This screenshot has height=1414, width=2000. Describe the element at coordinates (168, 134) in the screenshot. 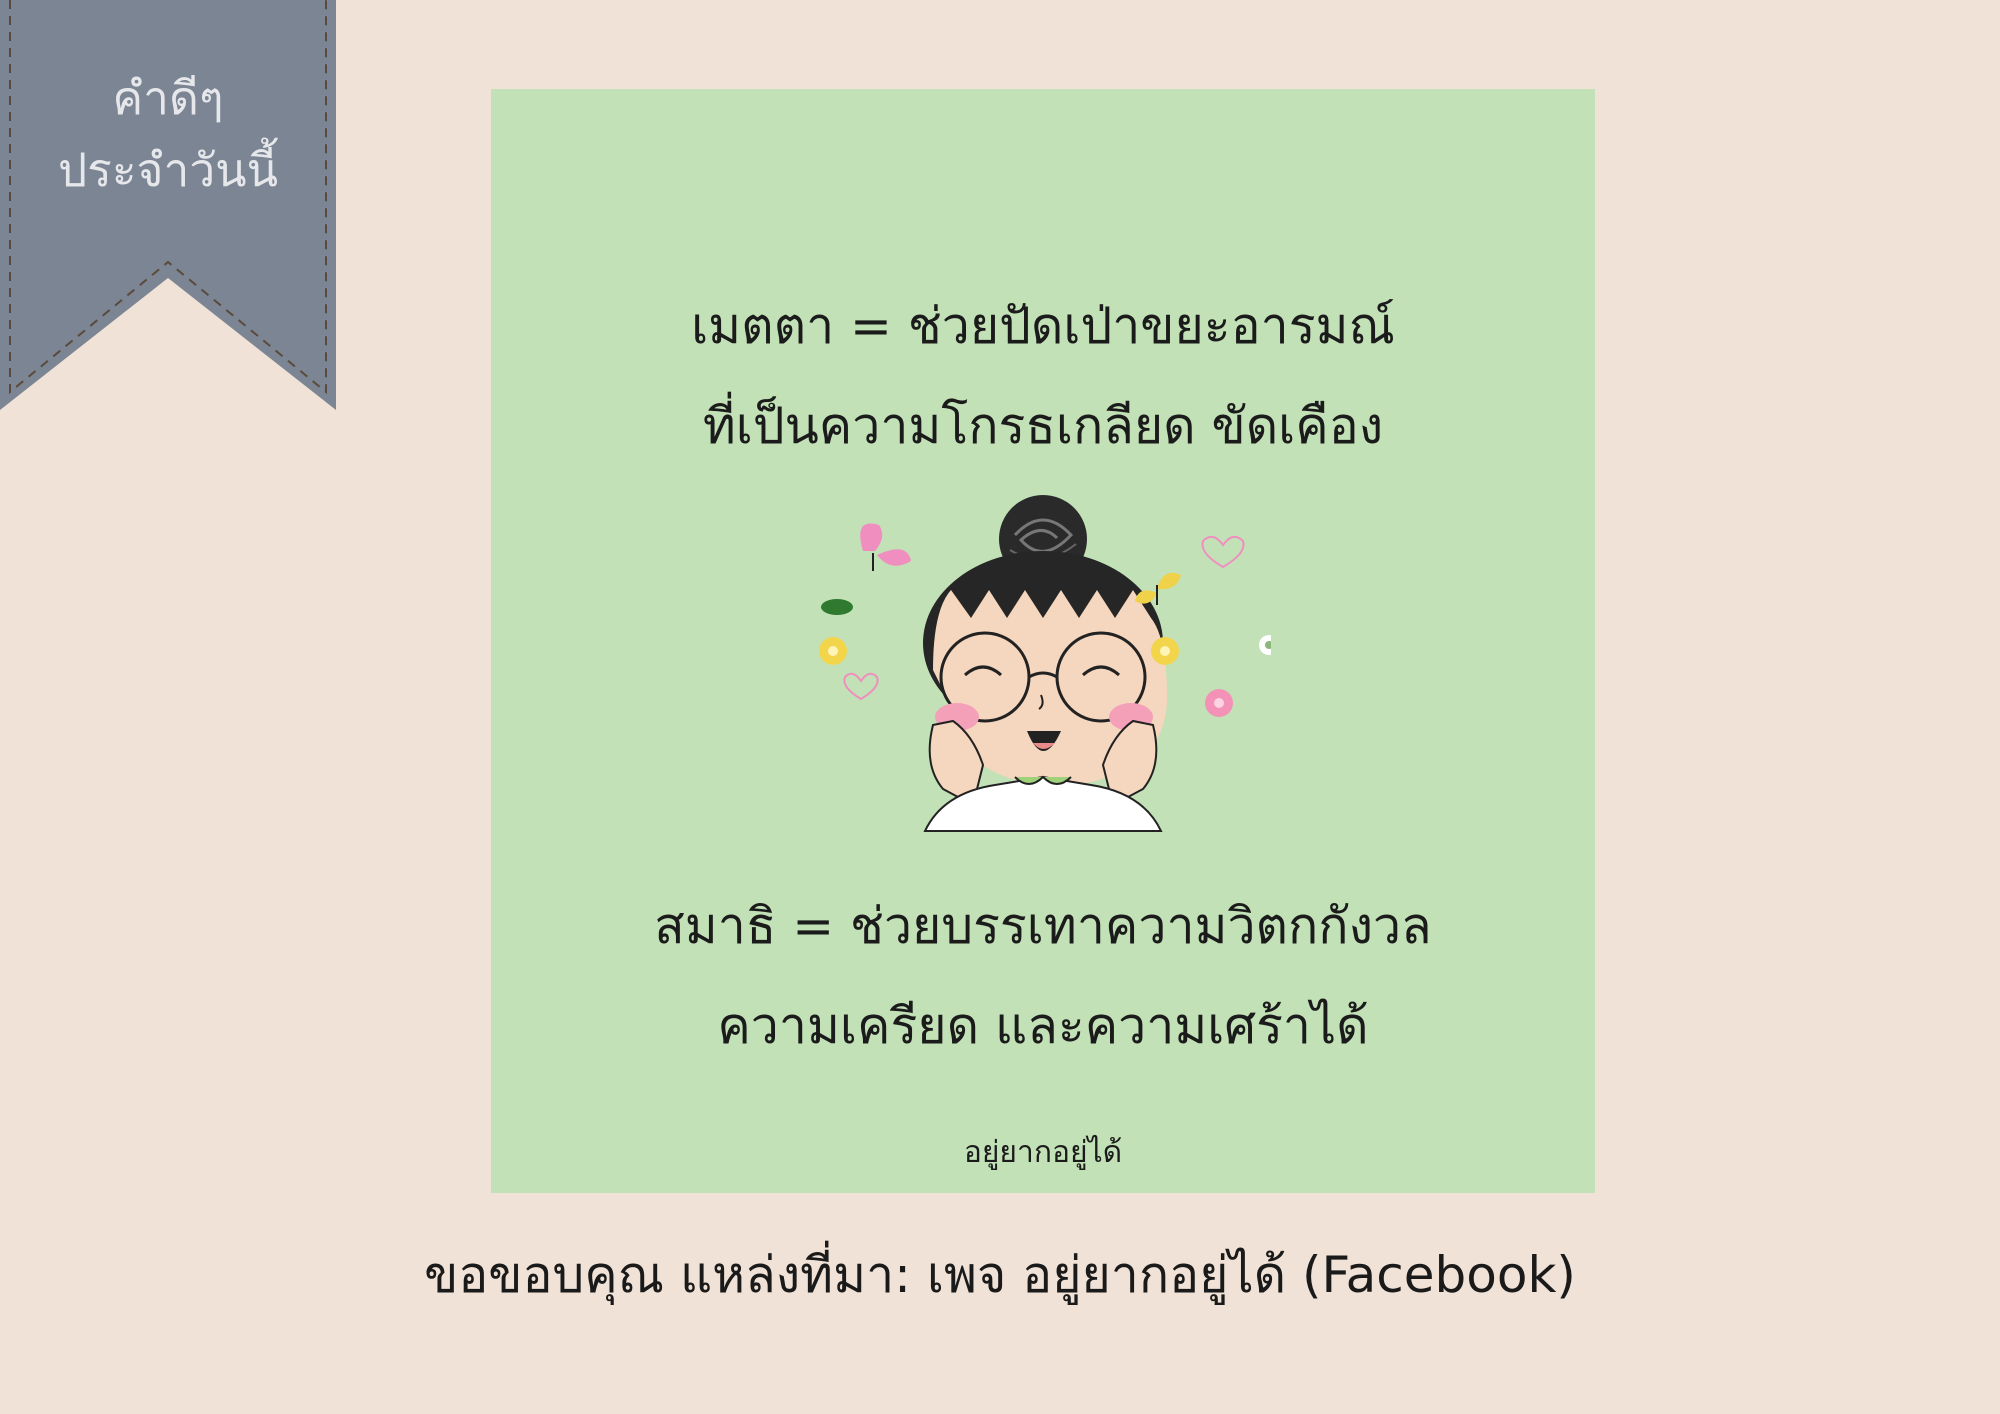

I see `ribbon-title: คำดีๆ ประจำวันนี้` at that location.